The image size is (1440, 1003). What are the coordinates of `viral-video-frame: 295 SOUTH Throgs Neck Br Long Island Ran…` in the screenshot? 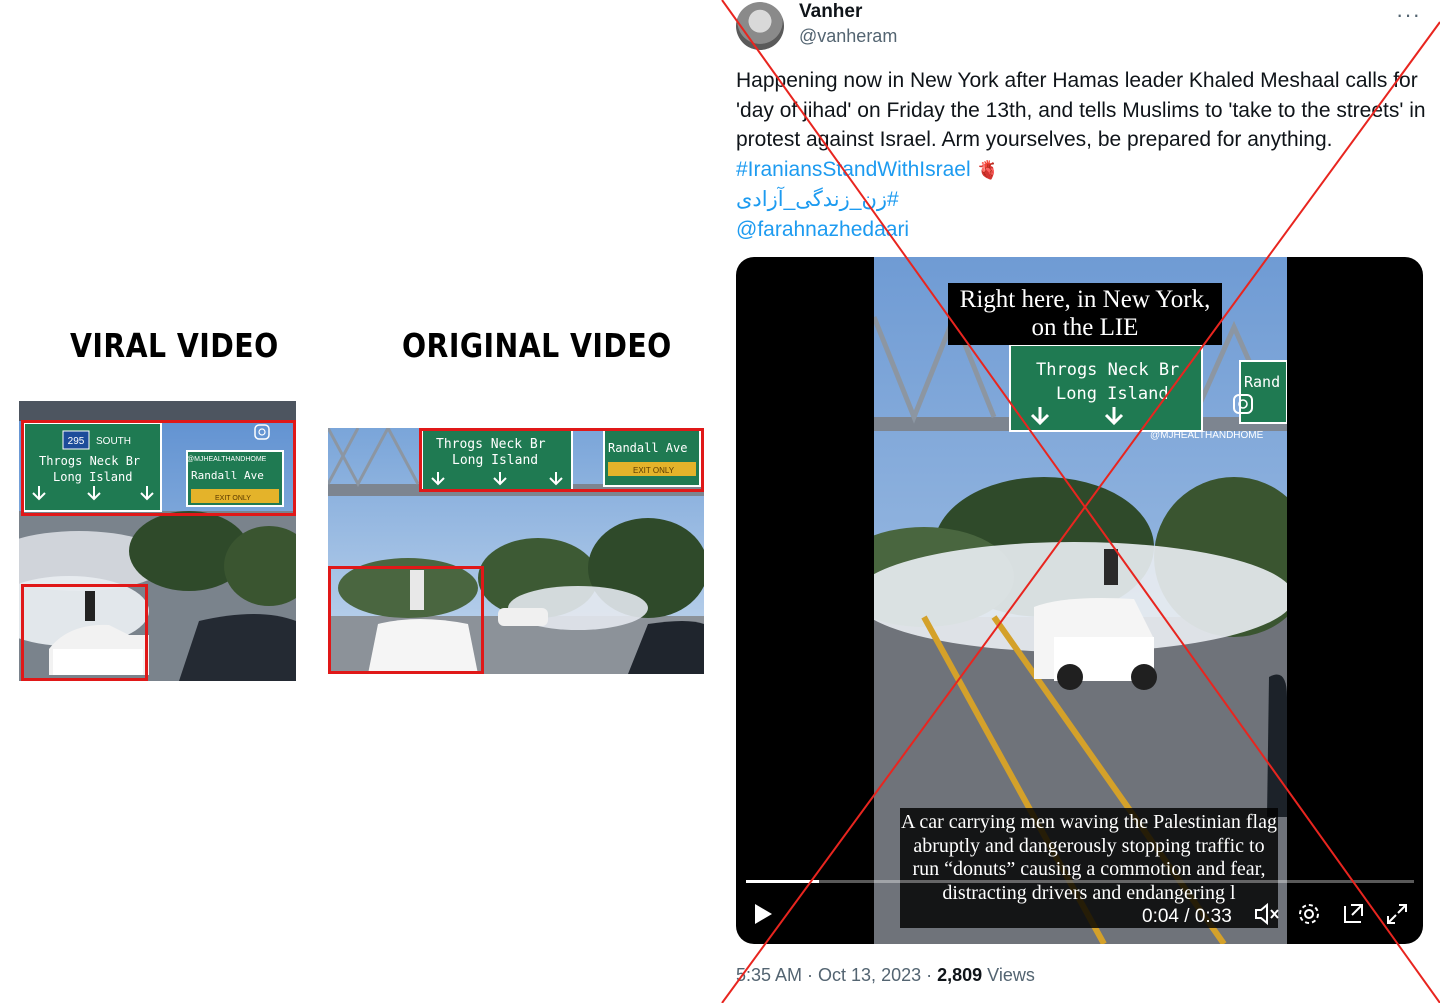 It's located at (157, 541).